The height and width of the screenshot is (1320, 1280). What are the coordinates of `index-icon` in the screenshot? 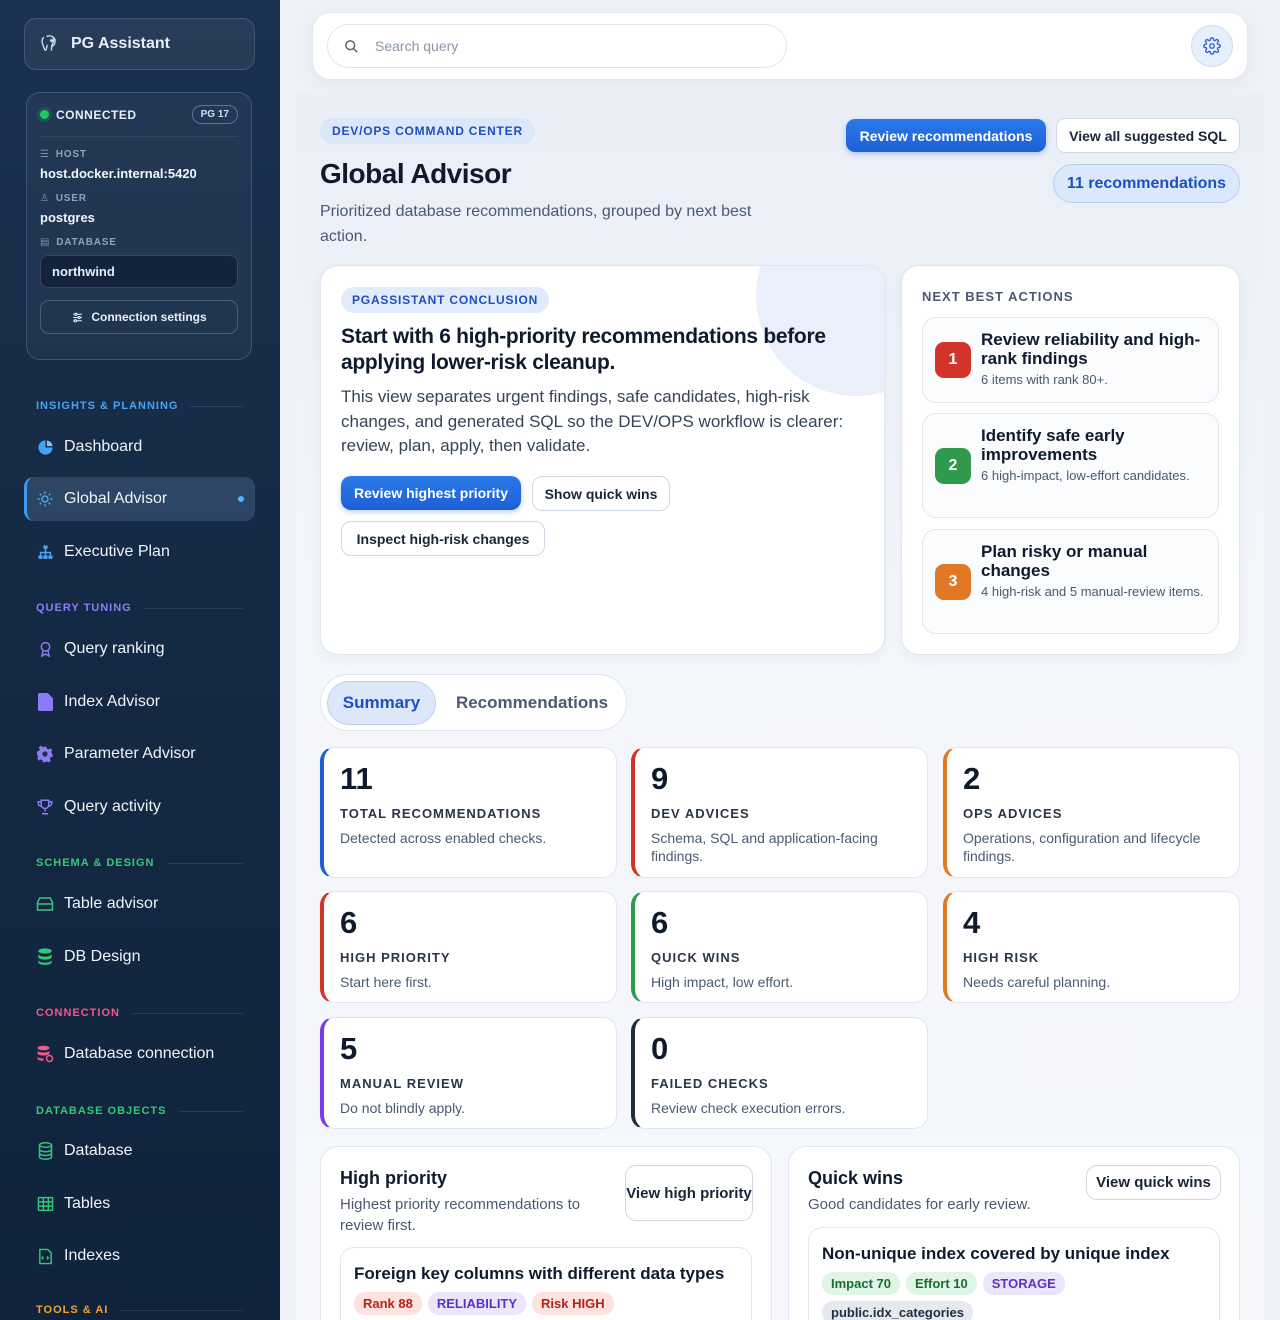 It's located at (45, 1256).